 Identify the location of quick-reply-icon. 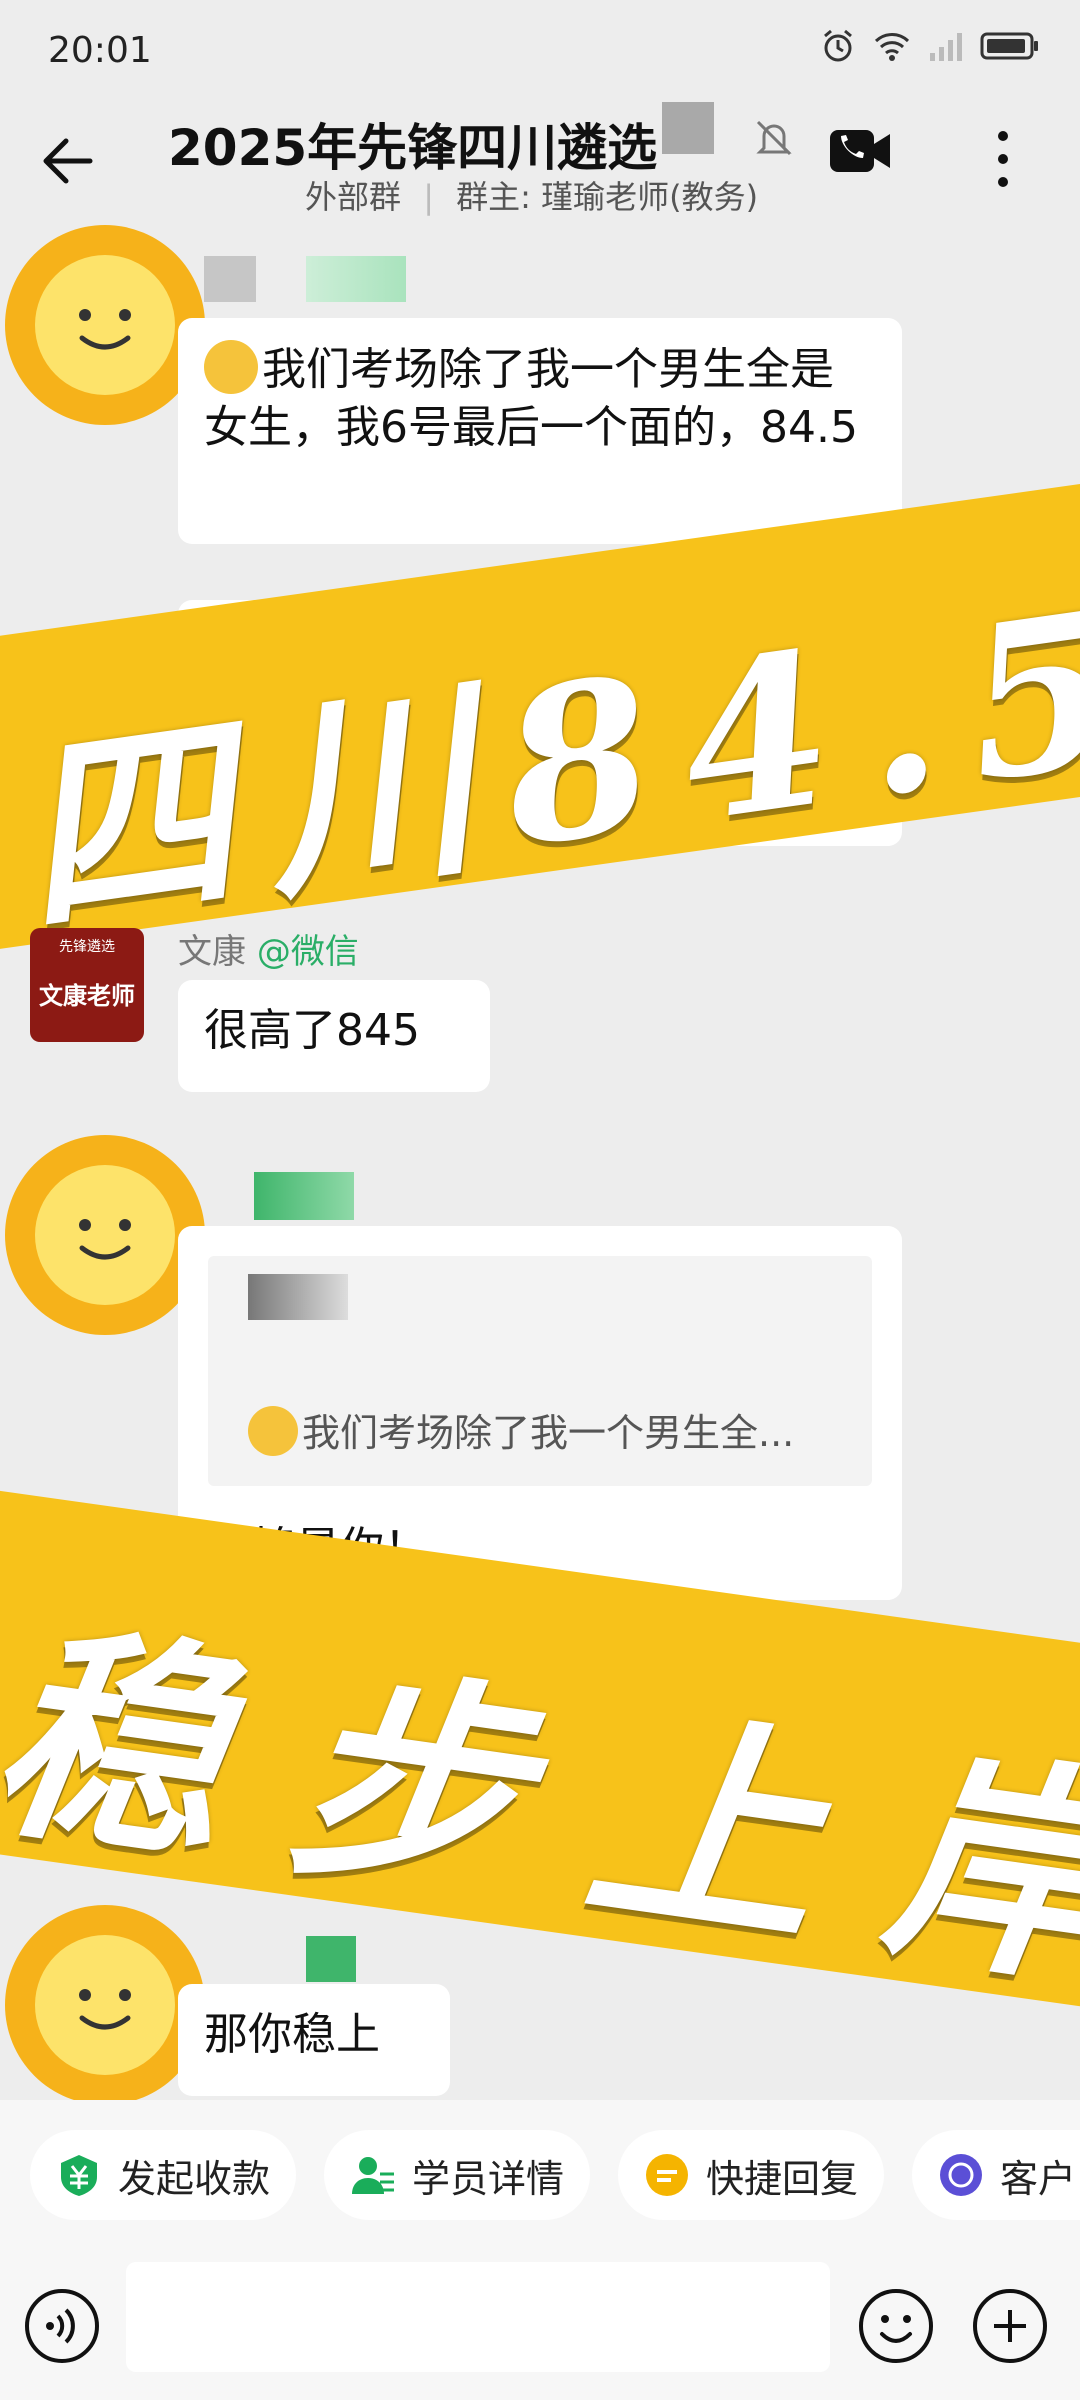
(667, 2175).